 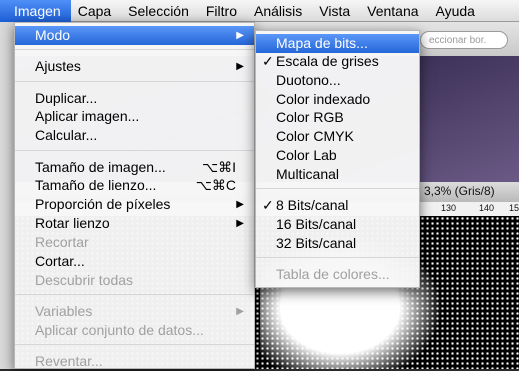 I want to click on menu-item-color-lab: Color Lab, so click(x=337, y=155).